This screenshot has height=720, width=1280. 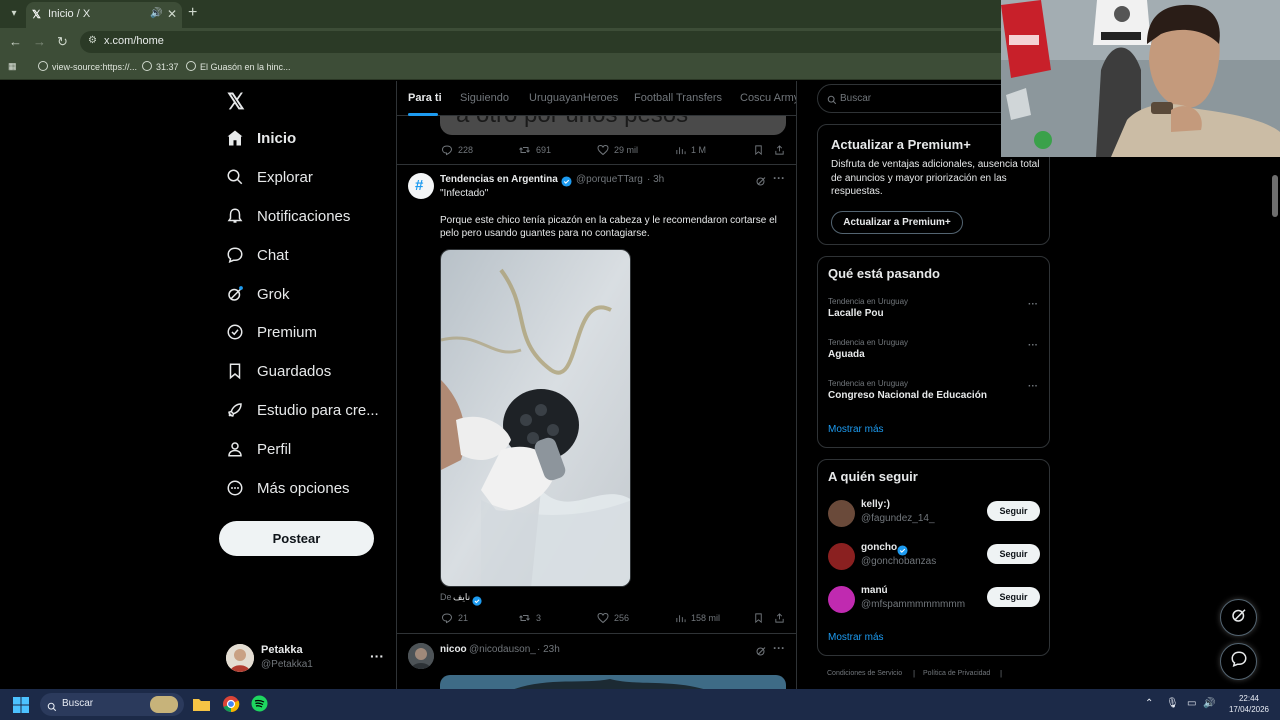 I want to click on follow-show-more-link: Mostrar más, so click(x=856, y=637).